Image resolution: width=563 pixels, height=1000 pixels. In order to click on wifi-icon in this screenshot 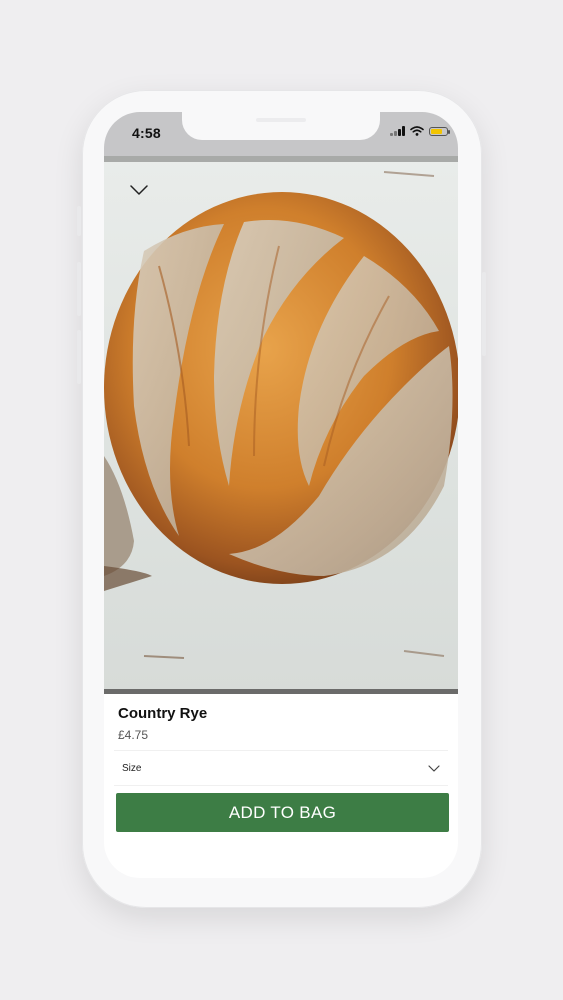, I will do `click(417, 131)`.